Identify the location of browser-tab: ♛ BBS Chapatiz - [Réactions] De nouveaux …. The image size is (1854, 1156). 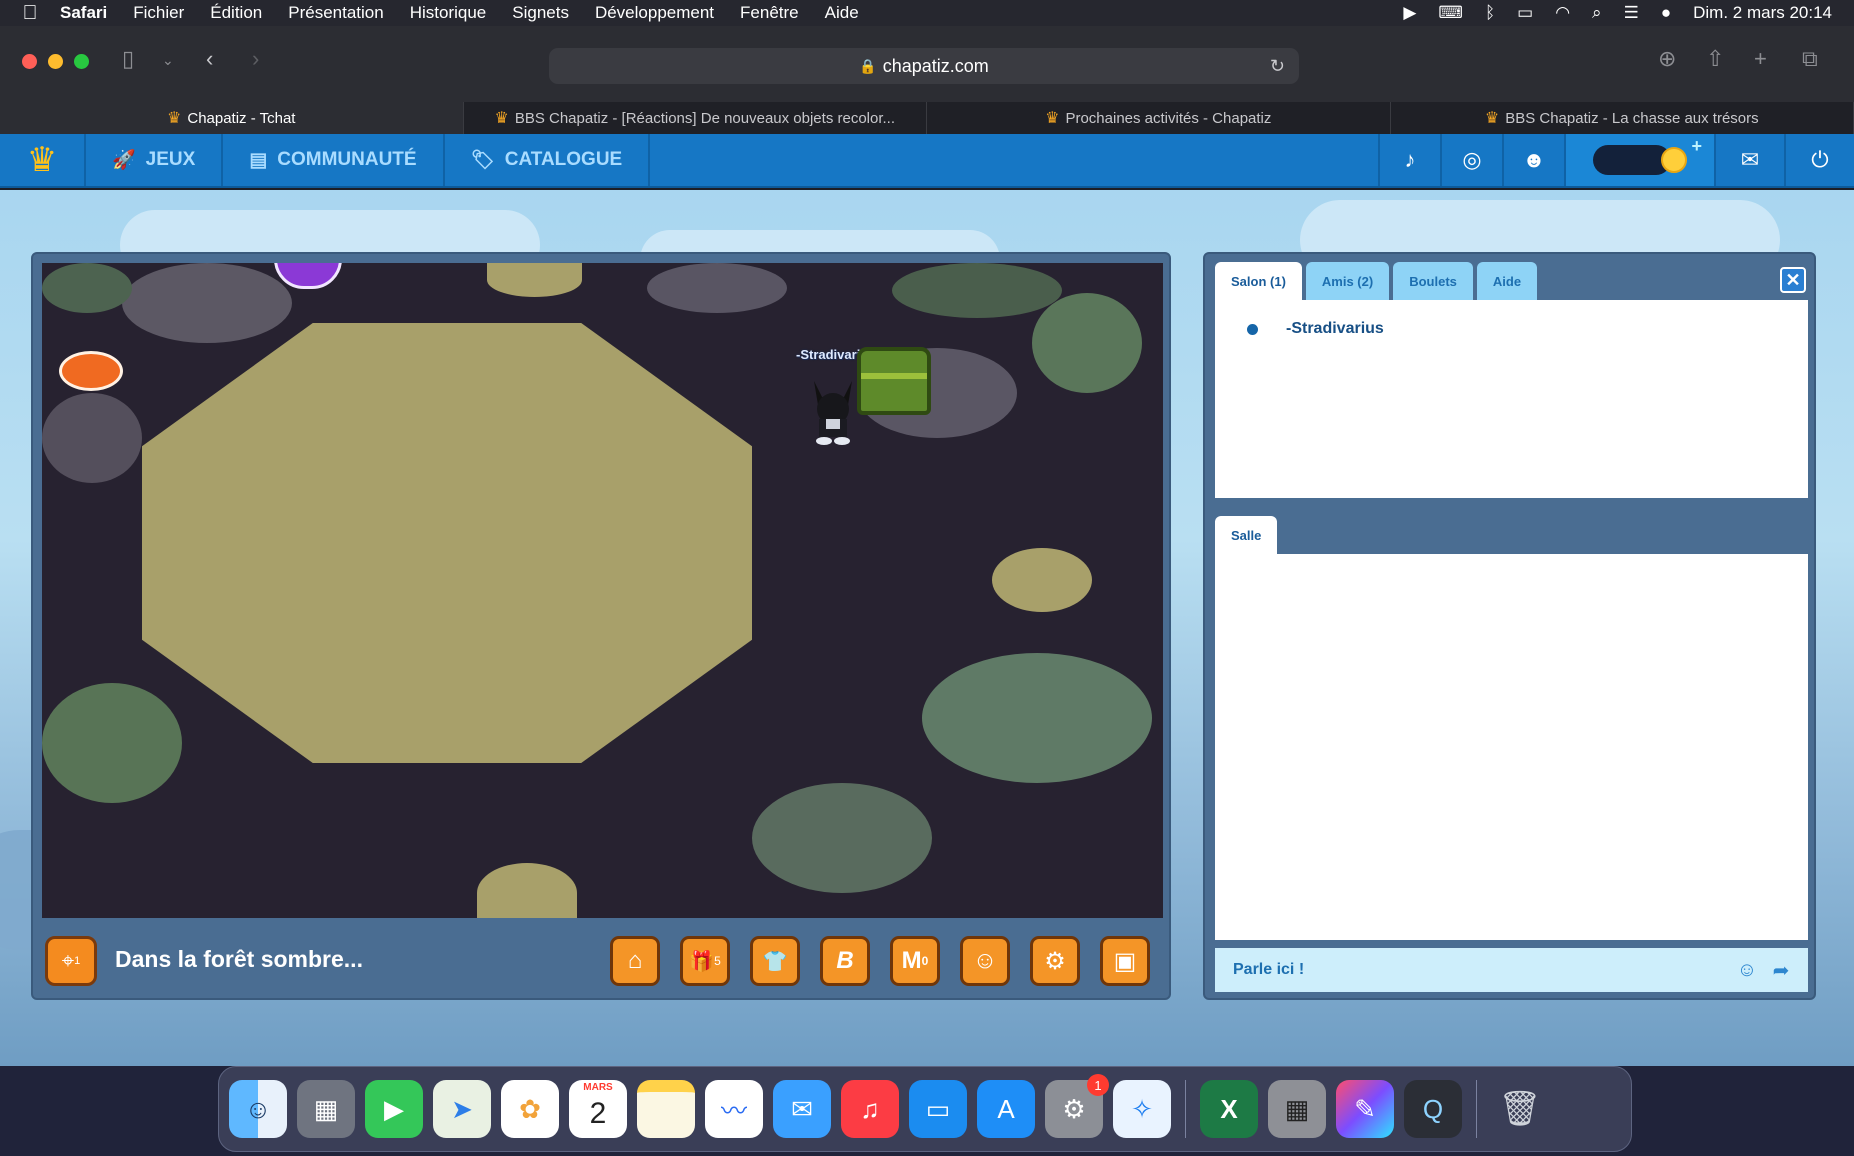
(695, 118).